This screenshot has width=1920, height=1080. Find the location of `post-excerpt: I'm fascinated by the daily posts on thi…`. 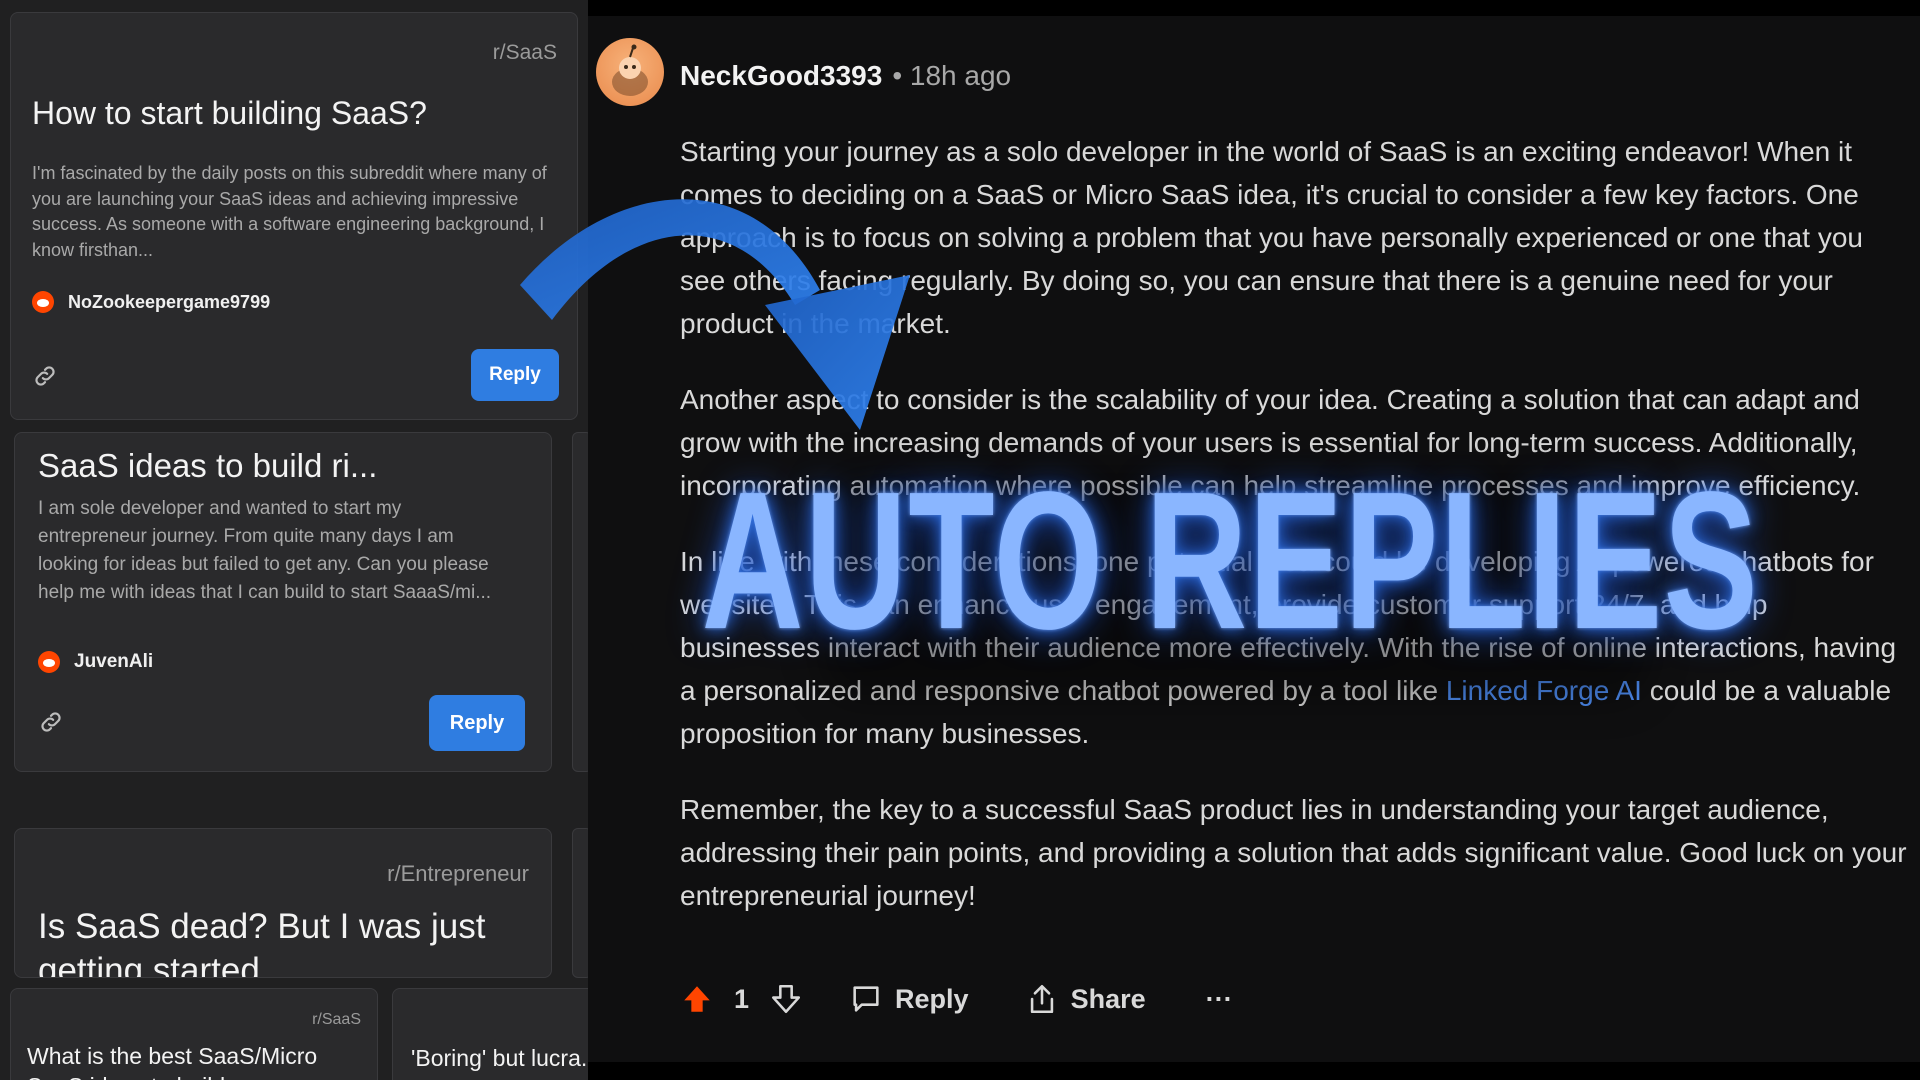

post-excerpt: I'm fascinated by the daily posts on thi… is located at coordinates (289, 211).